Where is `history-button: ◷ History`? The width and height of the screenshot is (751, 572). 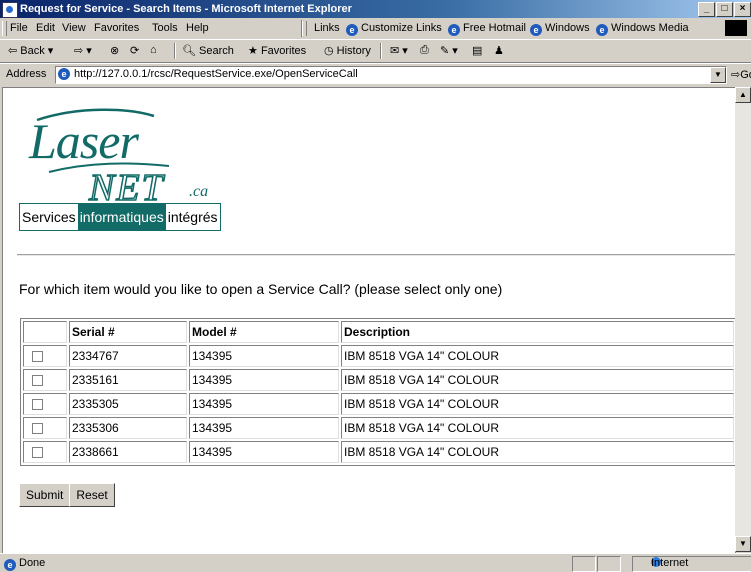
history-button: ◷ History is located at coordinates (347, 50).